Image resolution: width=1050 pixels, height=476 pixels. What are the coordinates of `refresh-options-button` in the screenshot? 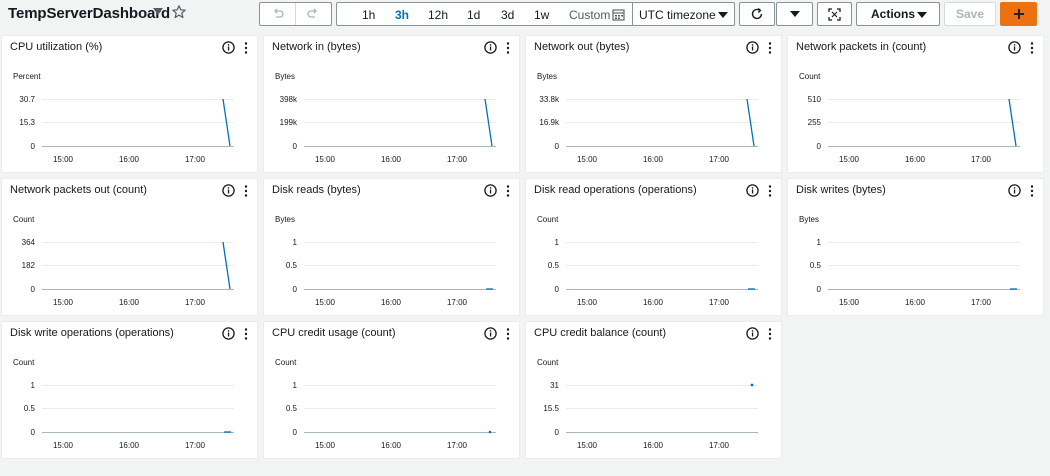 It's located at (794, 14).